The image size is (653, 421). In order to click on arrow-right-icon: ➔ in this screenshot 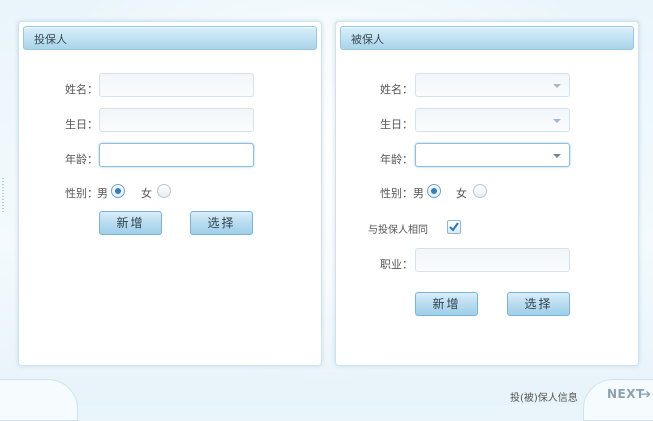, I will do `click(646, 394)`.